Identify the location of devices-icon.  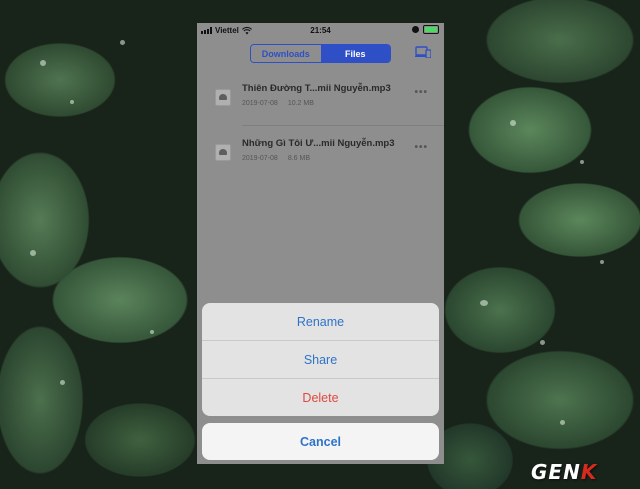
(423, 52).